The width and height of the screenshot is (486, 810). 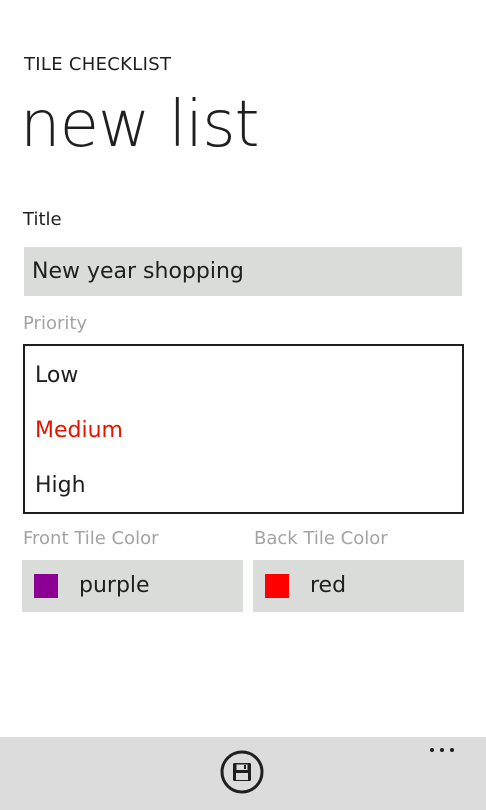 I want to click on back-tile-color-picker: red, so click(x=358, y=586).